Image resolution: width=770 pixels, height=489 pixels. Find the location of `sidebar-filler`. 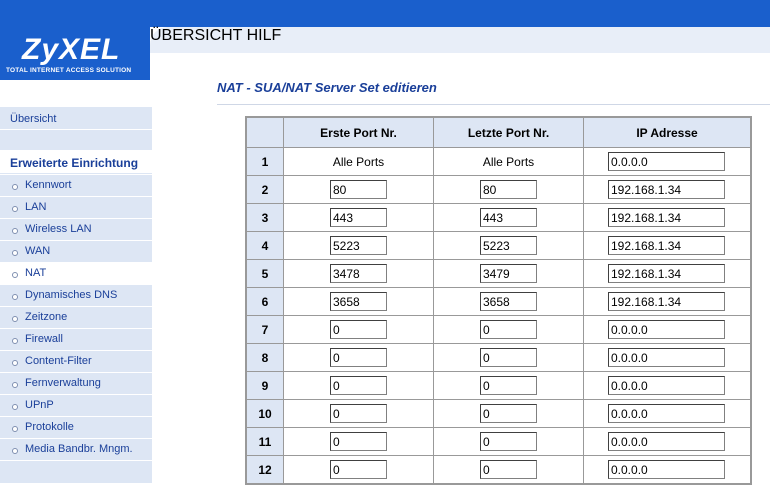

sidebar-filler is located at coordinates (76, 472).